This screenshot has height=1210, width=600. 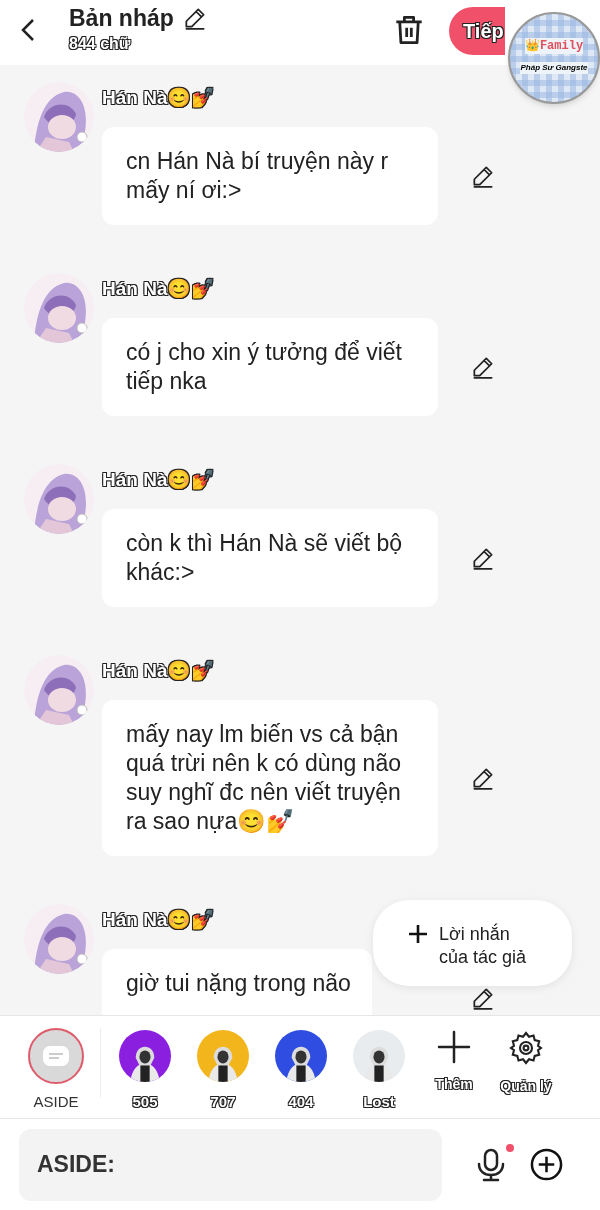 I want to click on character-name: Lost, so click(x=379, y=1102).